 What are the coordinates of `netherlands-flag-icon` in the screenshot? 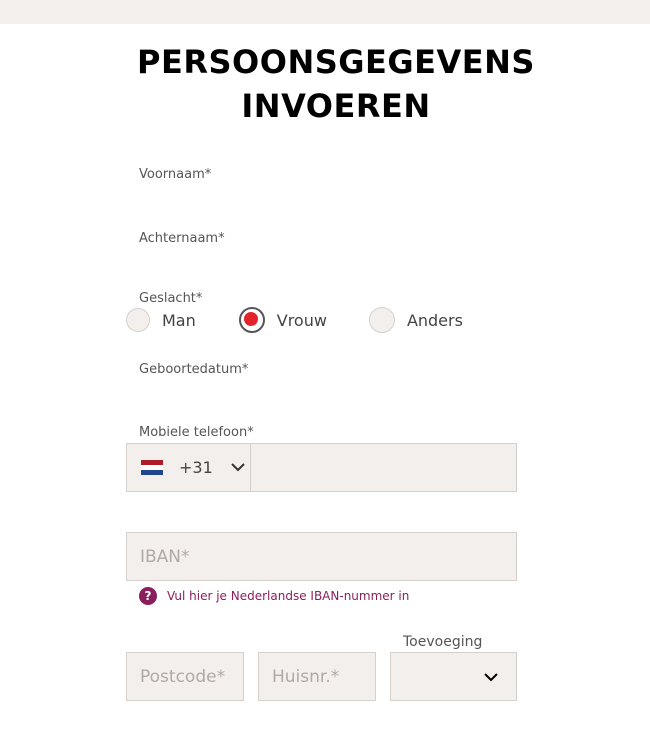 It's located at (152, 467).